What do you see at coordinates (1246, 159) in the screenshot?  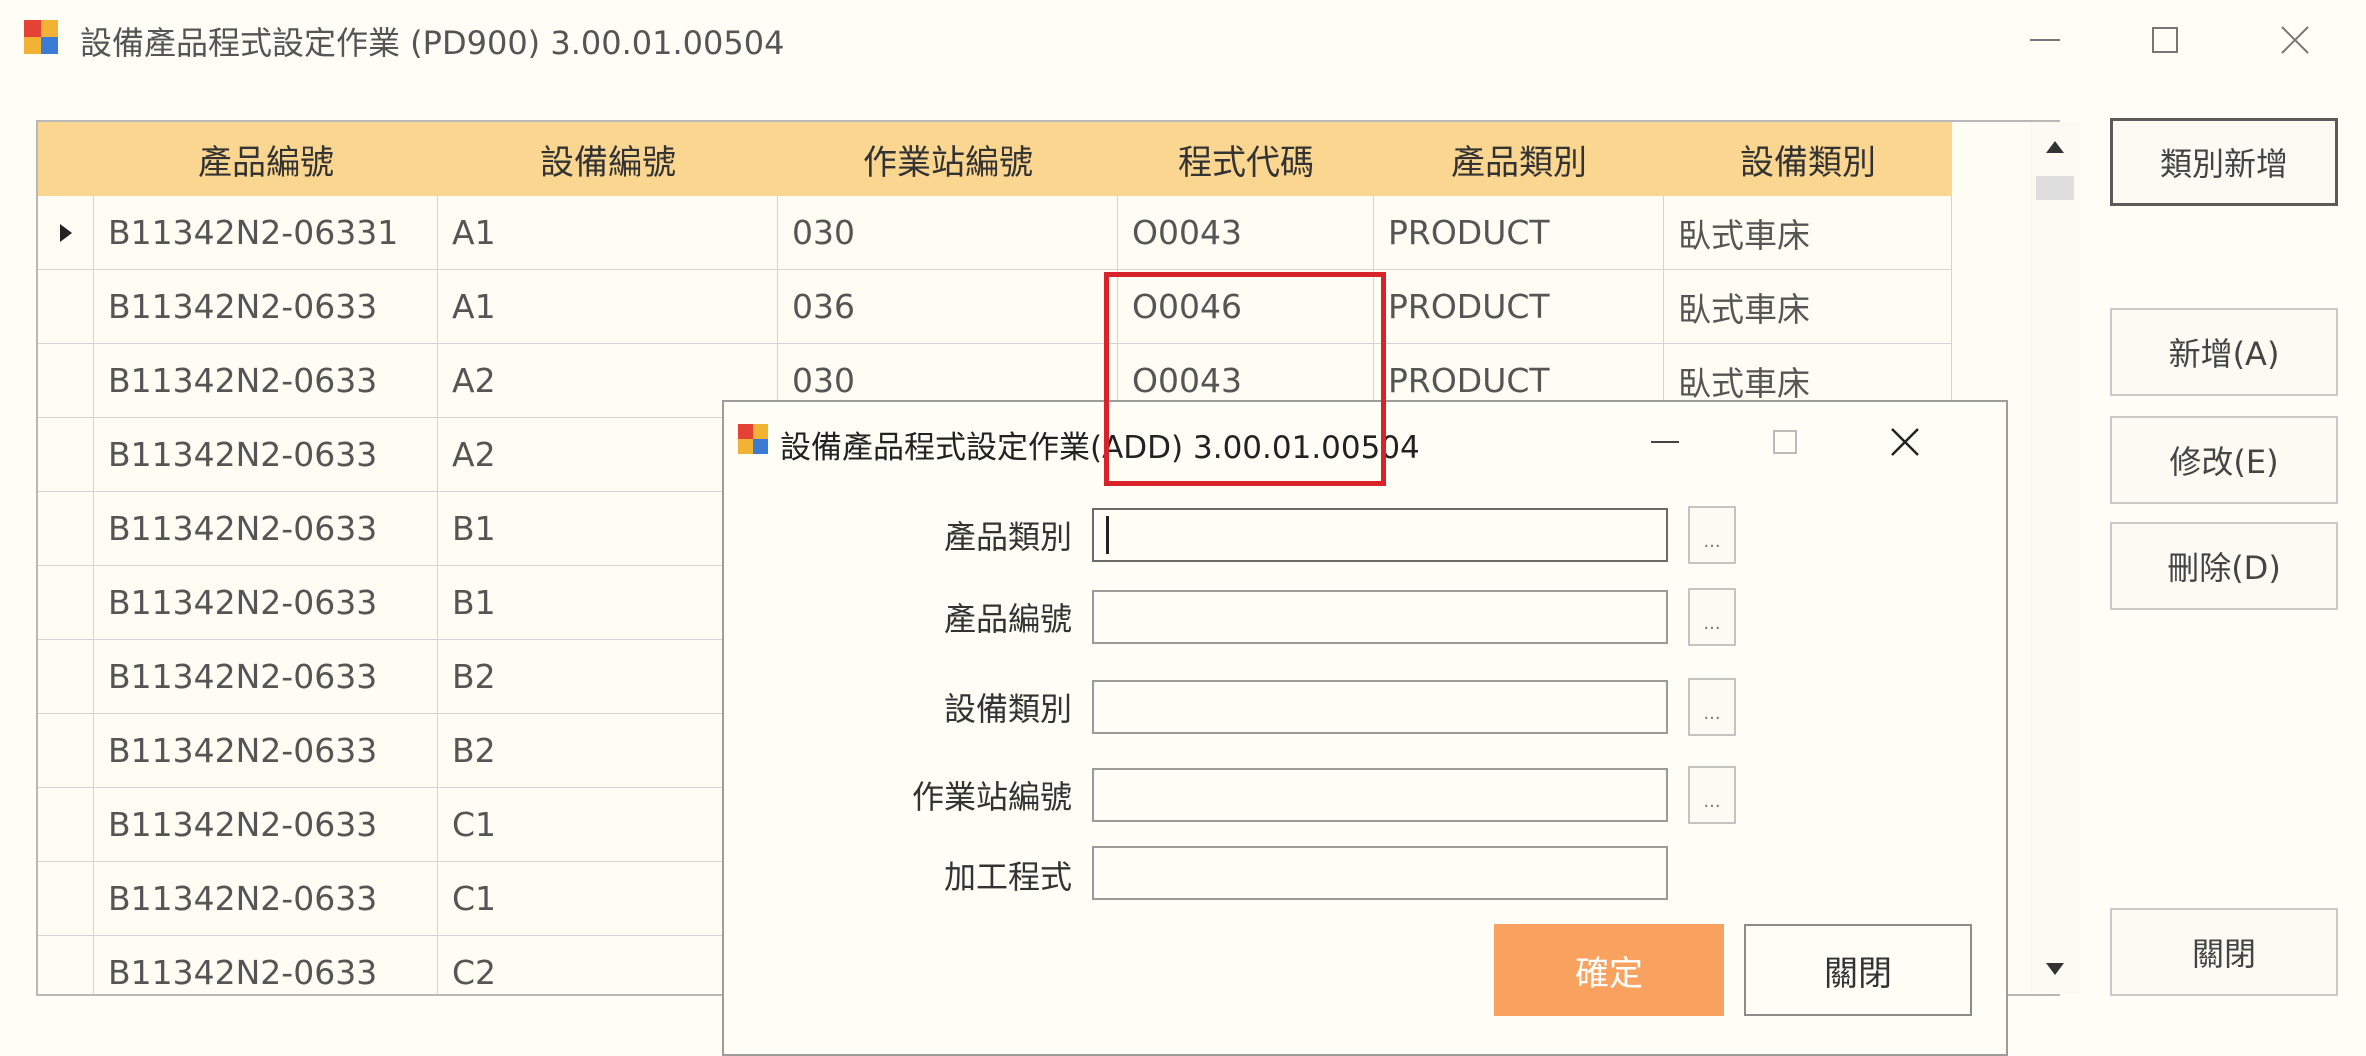 I see `column-header: 程式代碼` at bounding box center [1246, 159].